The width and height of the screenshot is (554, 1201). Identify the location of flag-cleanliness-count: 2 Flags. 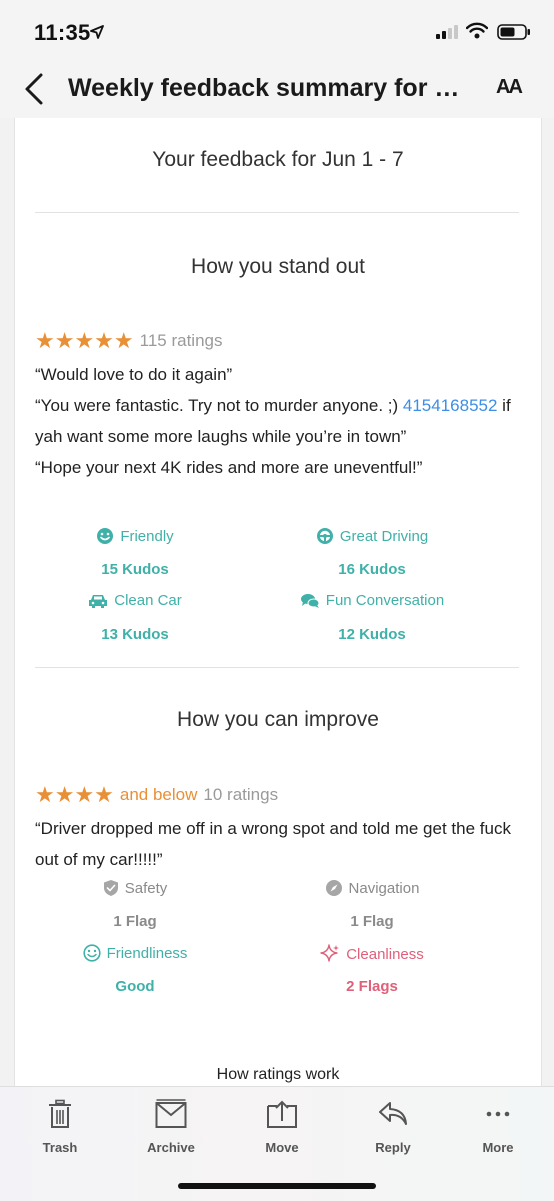
(372, 986).